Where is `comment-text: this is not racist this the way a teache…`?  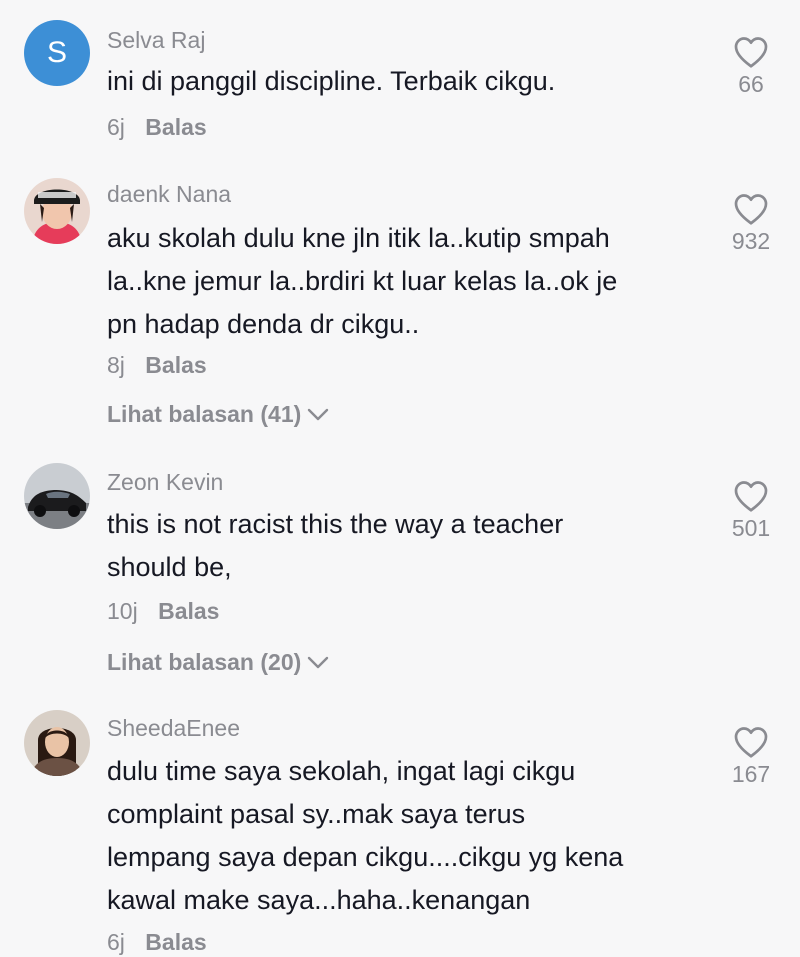
comment-text: this is not racist this the way a teache… is located at coordinates (407, 546).